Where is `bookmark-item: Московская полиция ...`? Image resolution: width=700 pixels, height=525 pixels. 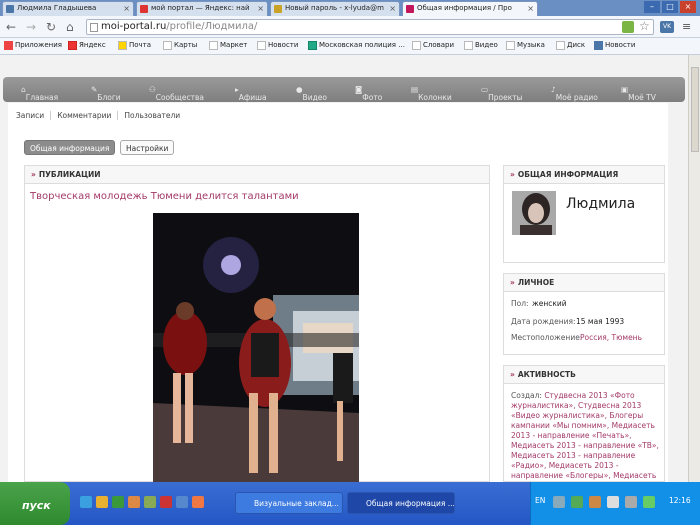 bookmark-item: Московская полиция ... is located at coordinates (356, 45).